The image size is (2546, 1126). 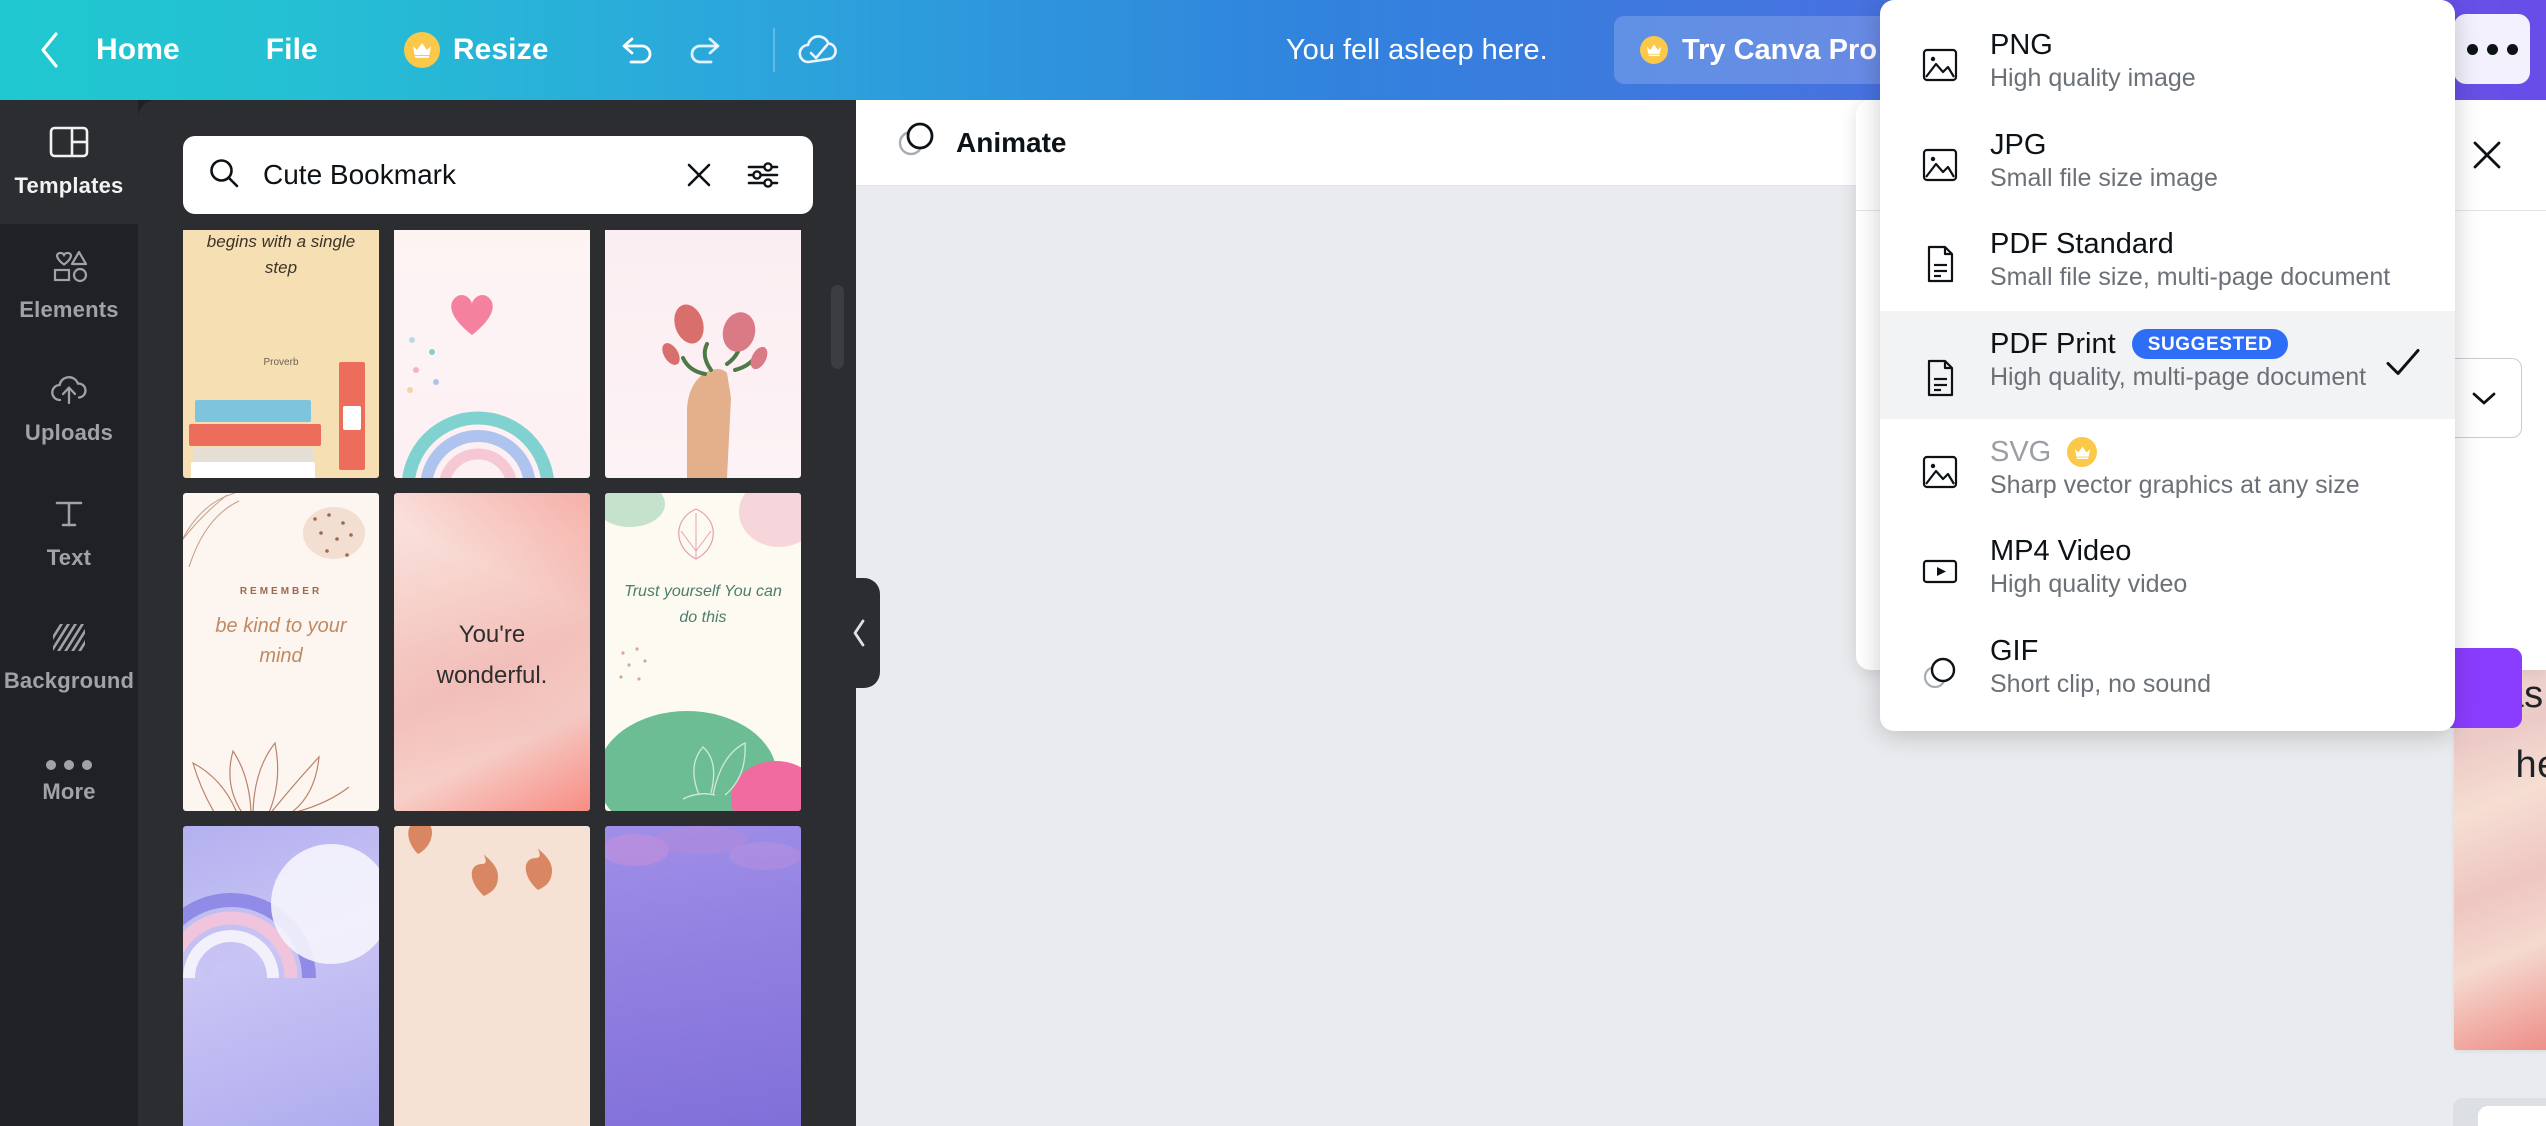 What do you see at coordinates (2082, 244) in the screenshot?
I see `format-title: PDF Standard` at bounding box center [2082, 244].